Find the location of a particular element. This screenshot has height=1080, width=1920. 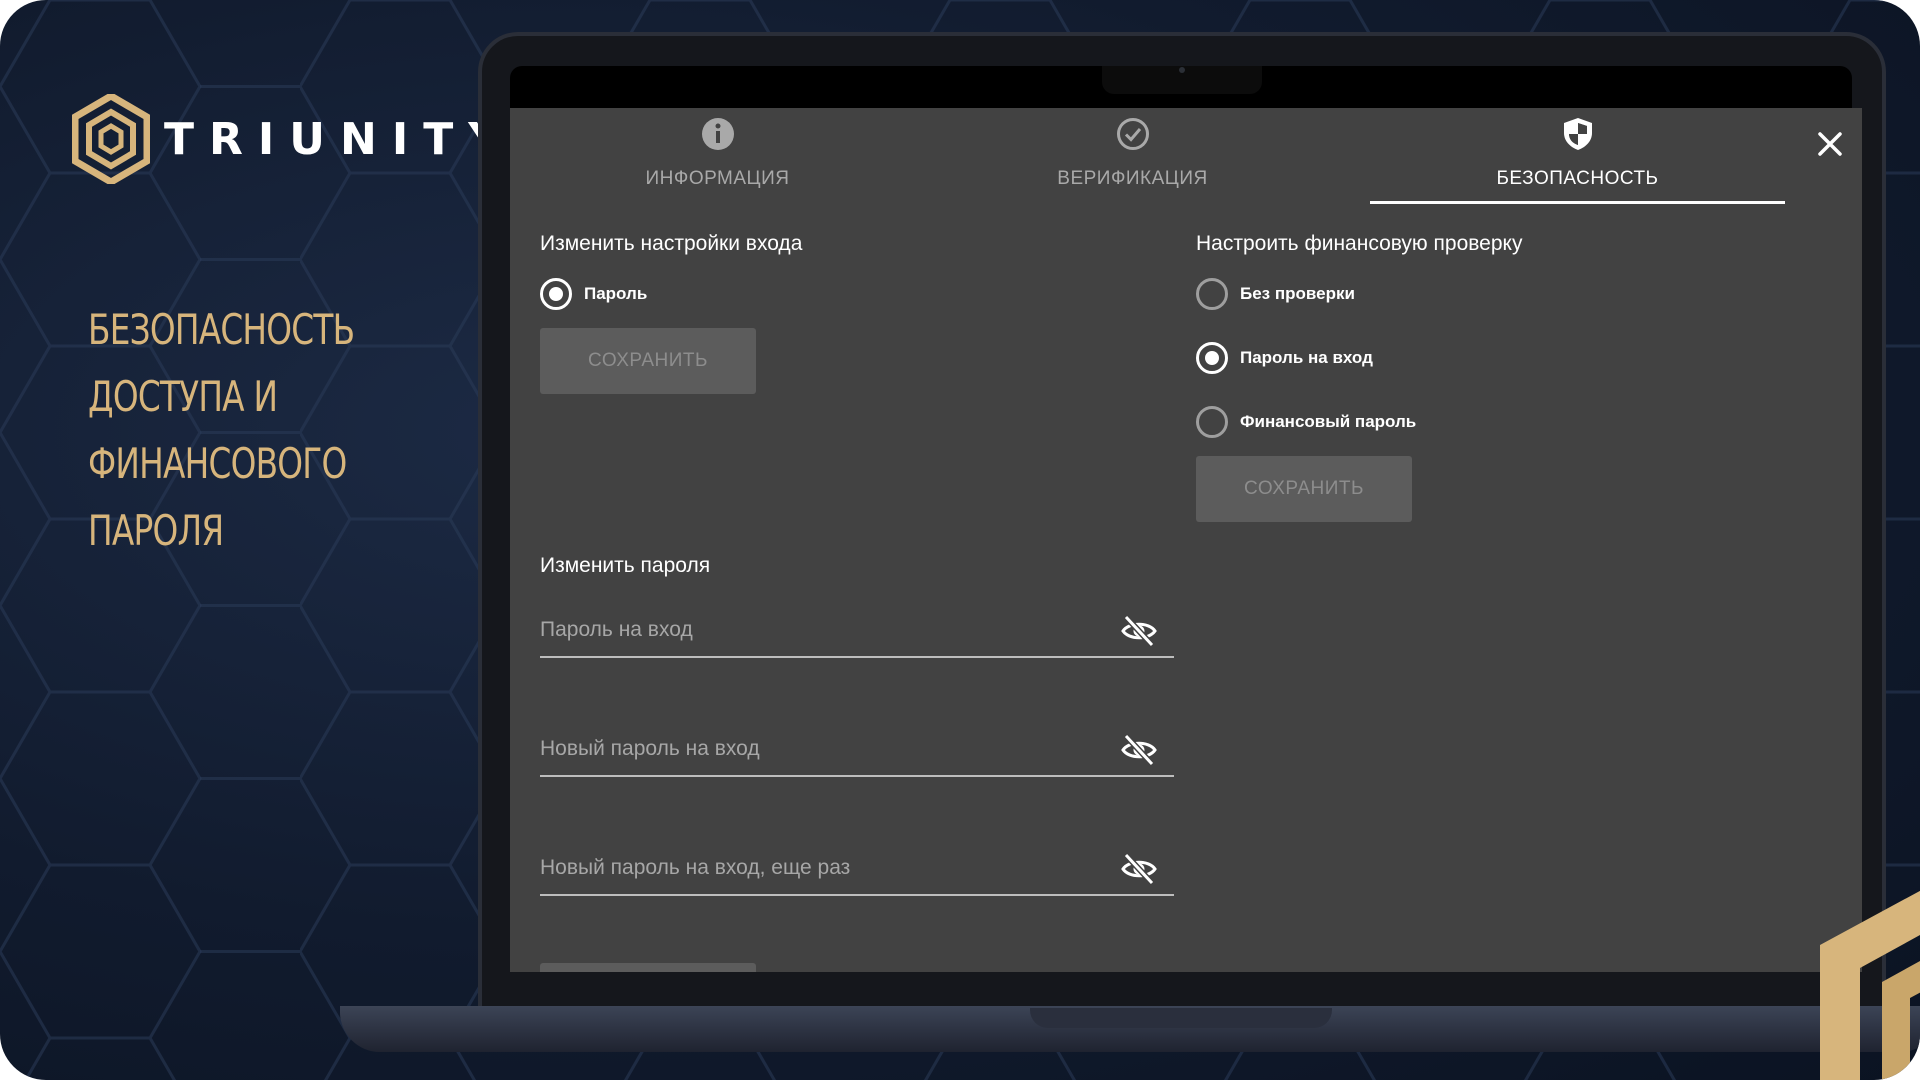

brand-name: TRIUNITY is located at coordinates (340, 139).